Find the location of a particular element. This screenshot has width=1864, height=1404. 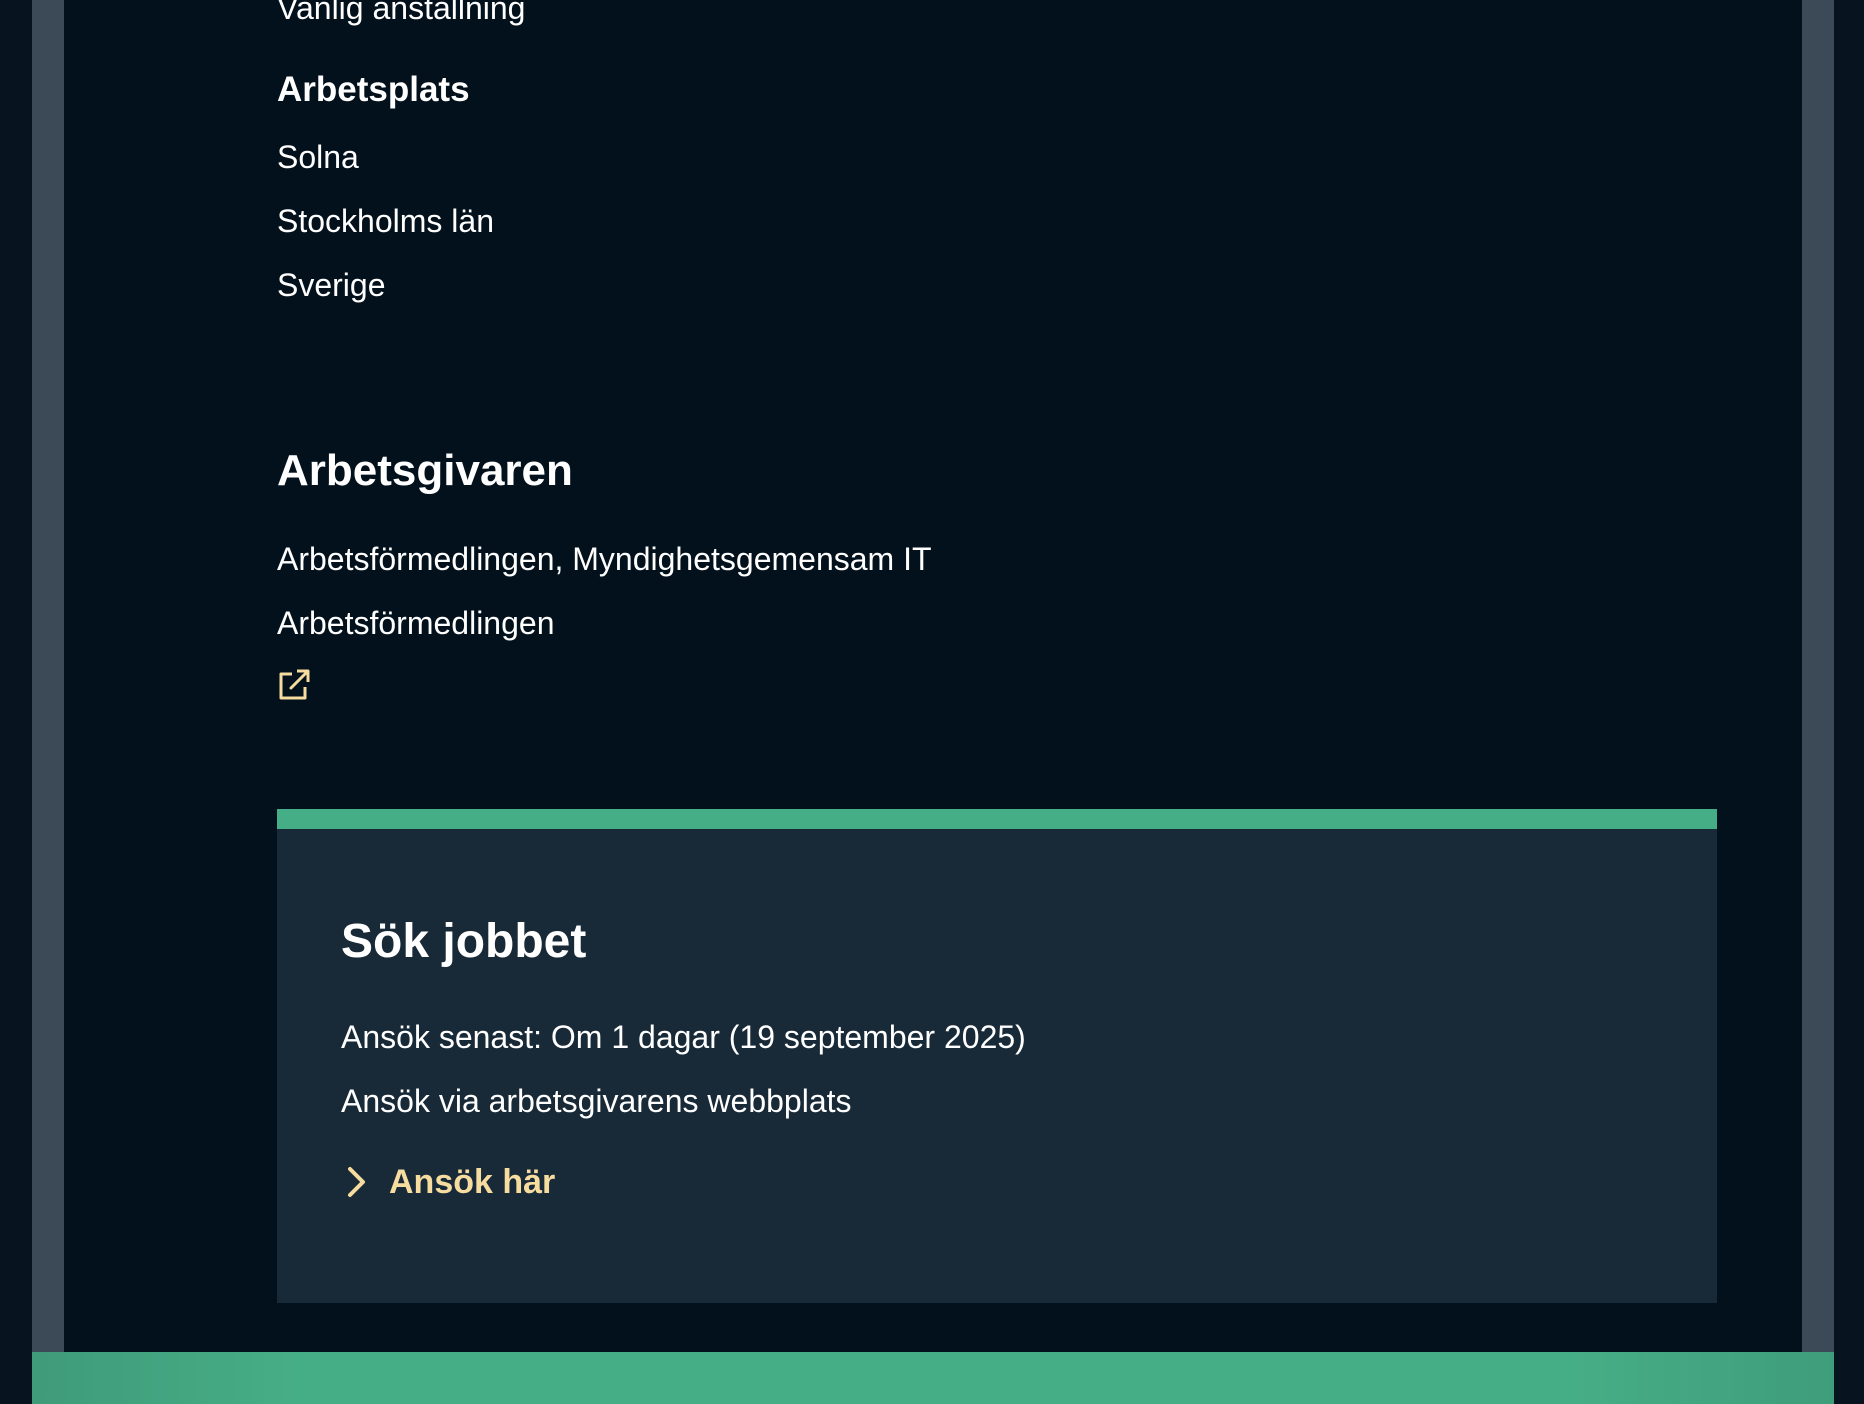

chevron-right-icon is located at coordinates (356, 1182).